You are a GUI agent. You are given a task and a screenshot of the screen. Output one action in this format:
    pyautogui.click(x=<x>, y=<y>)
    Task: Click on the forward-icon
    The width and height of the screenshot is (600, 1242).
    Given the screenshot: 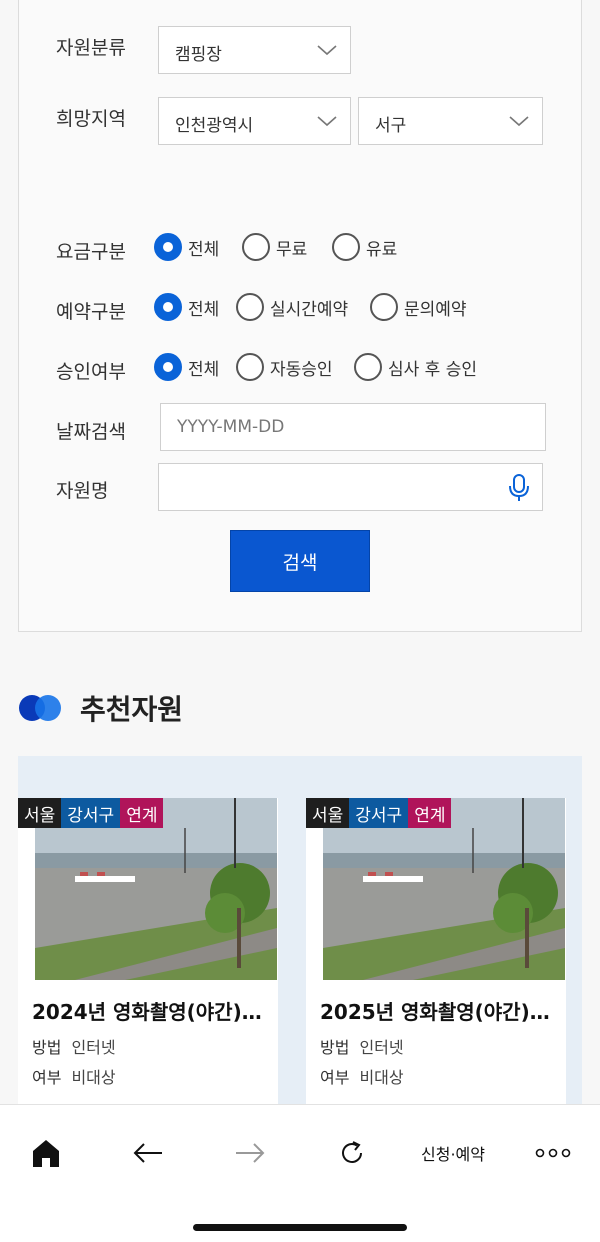 What is the action you would take?
    pyautogui.click(x=250, y=1153)
    